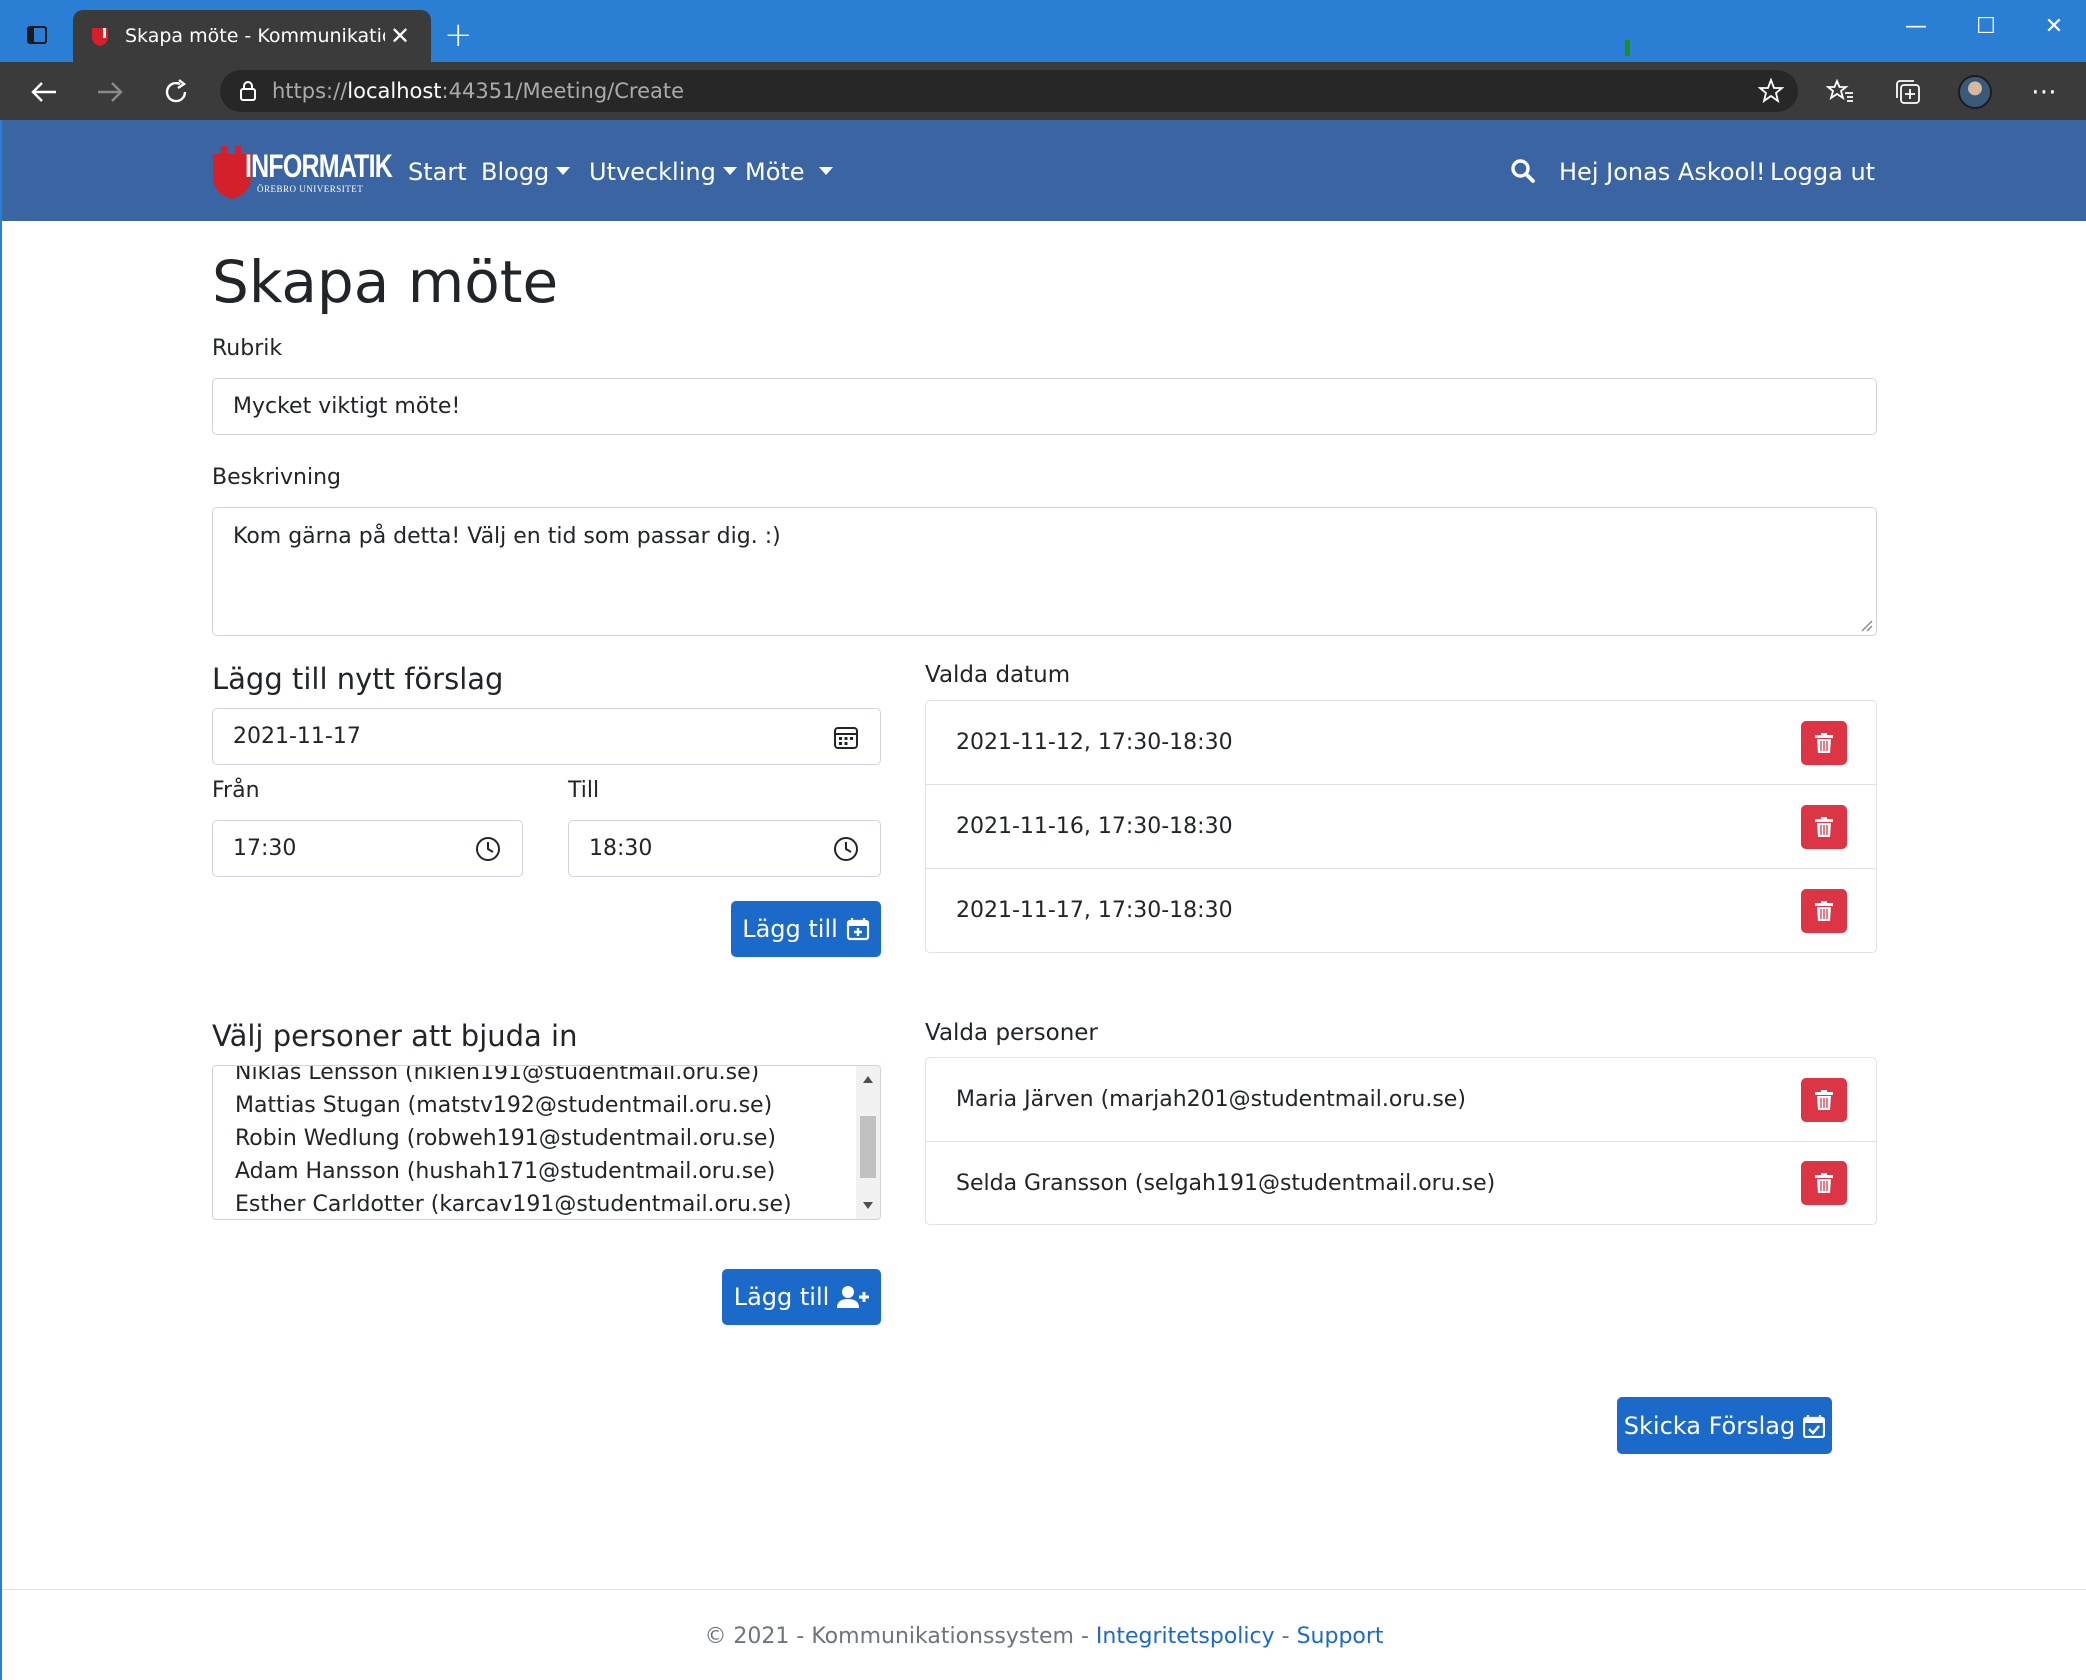 The image size is (2086, 1680). Describe the element at coordinates (252, 36) in the screenshot. I see `browser-tab-active: Skapa möte - Kommunikationssy ✕` at that location.